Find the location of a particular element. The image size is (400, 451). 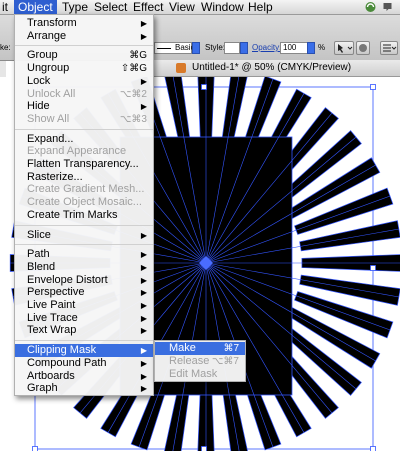

sync-icon is located at coordinates (370, 7).